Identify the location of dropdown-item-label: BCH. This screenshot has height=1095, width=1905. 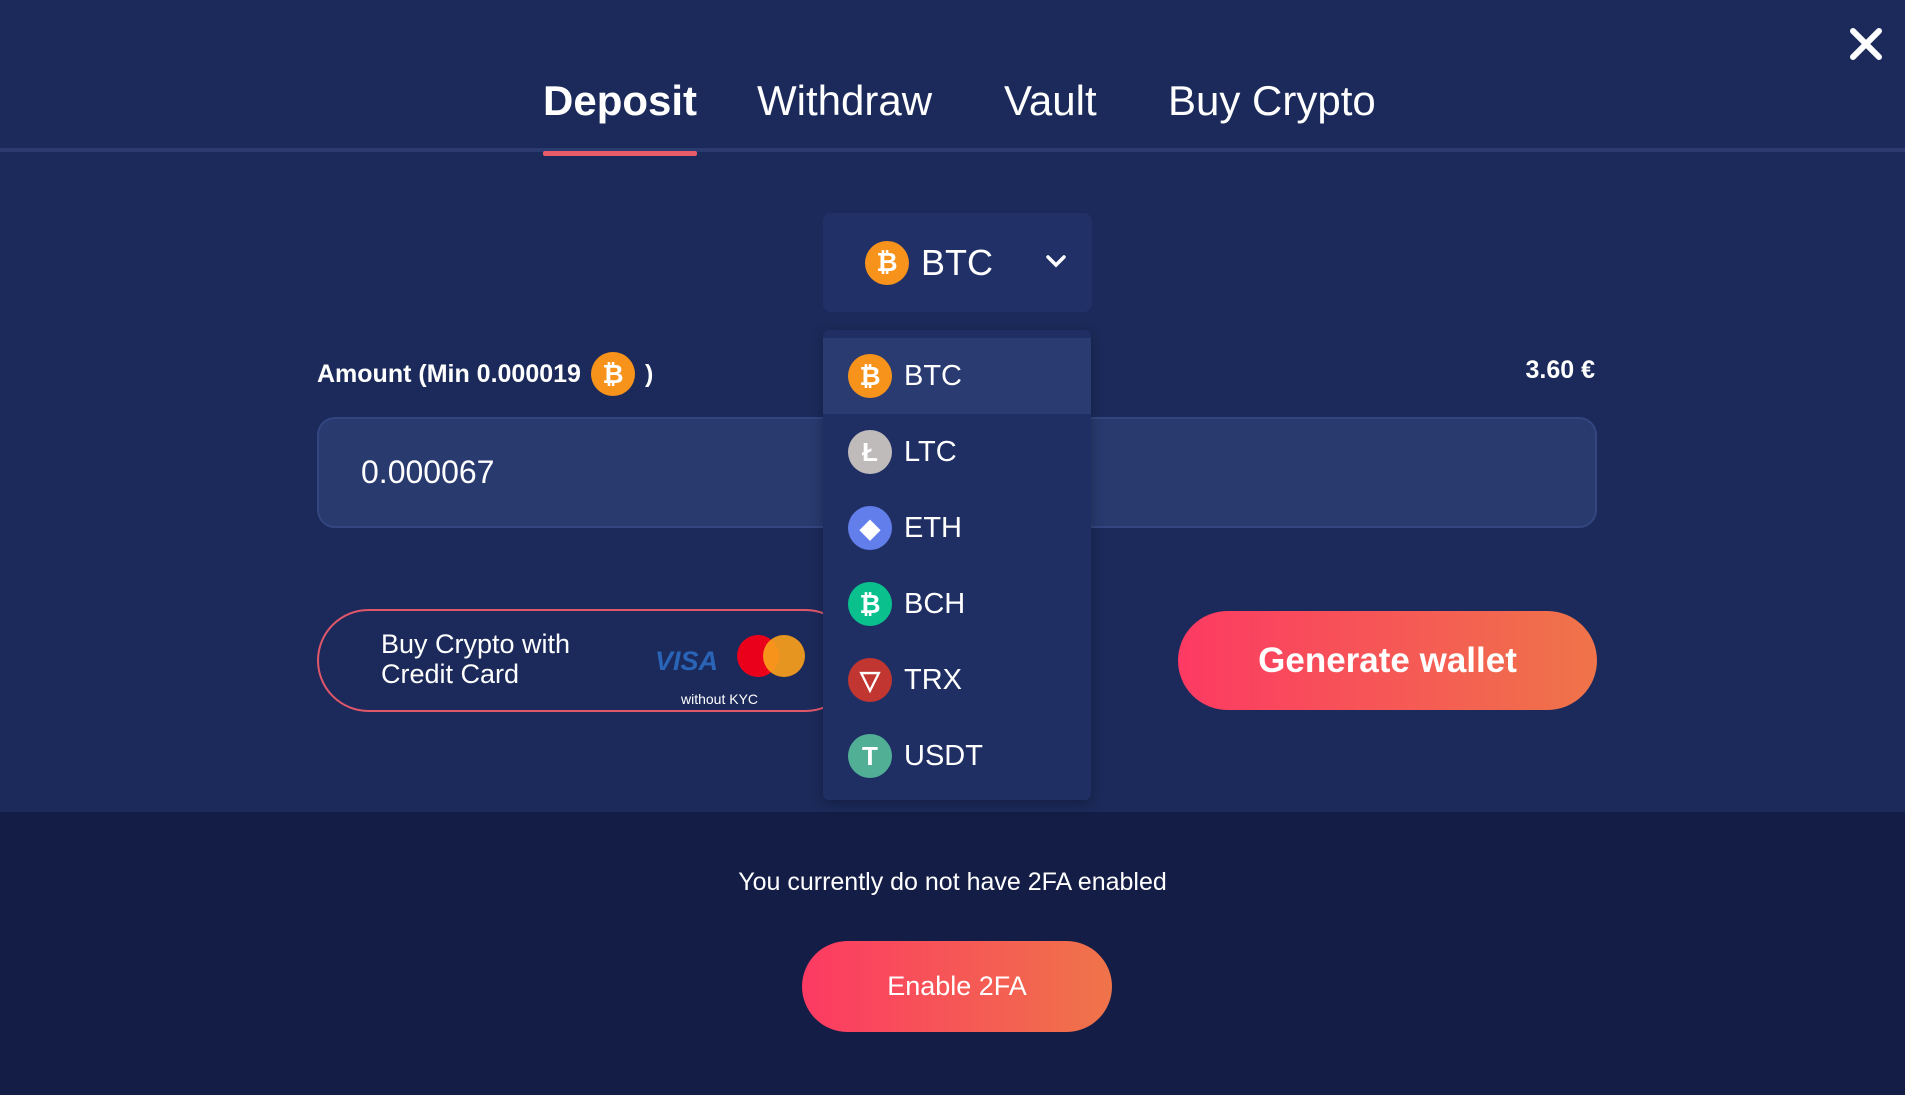
(935, 603).